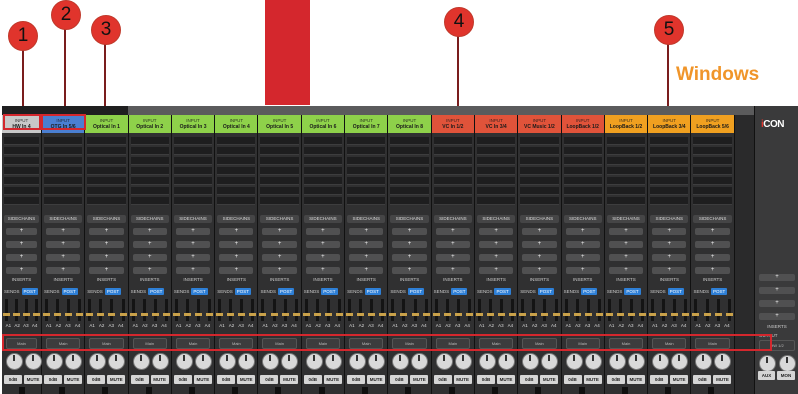 Image resolution: width=798 pixels, height=394 pixels. I want to click on channel-header: INPUT LoopBack 1/2, so click(582, 124).